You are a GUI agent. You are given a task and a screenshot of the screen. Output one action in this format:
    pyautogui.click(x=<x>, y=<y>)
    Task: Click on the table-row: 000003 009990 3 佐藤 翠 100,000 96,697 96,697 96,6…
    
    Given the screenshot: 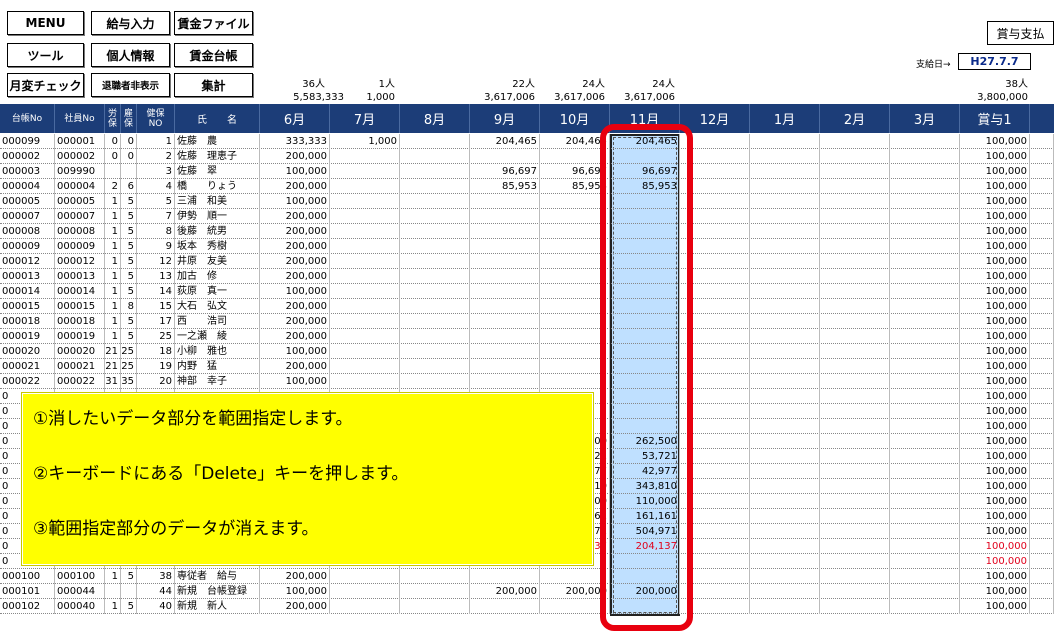 What is the action you would take?
    pyautogui.click(x=527, y=171)
    